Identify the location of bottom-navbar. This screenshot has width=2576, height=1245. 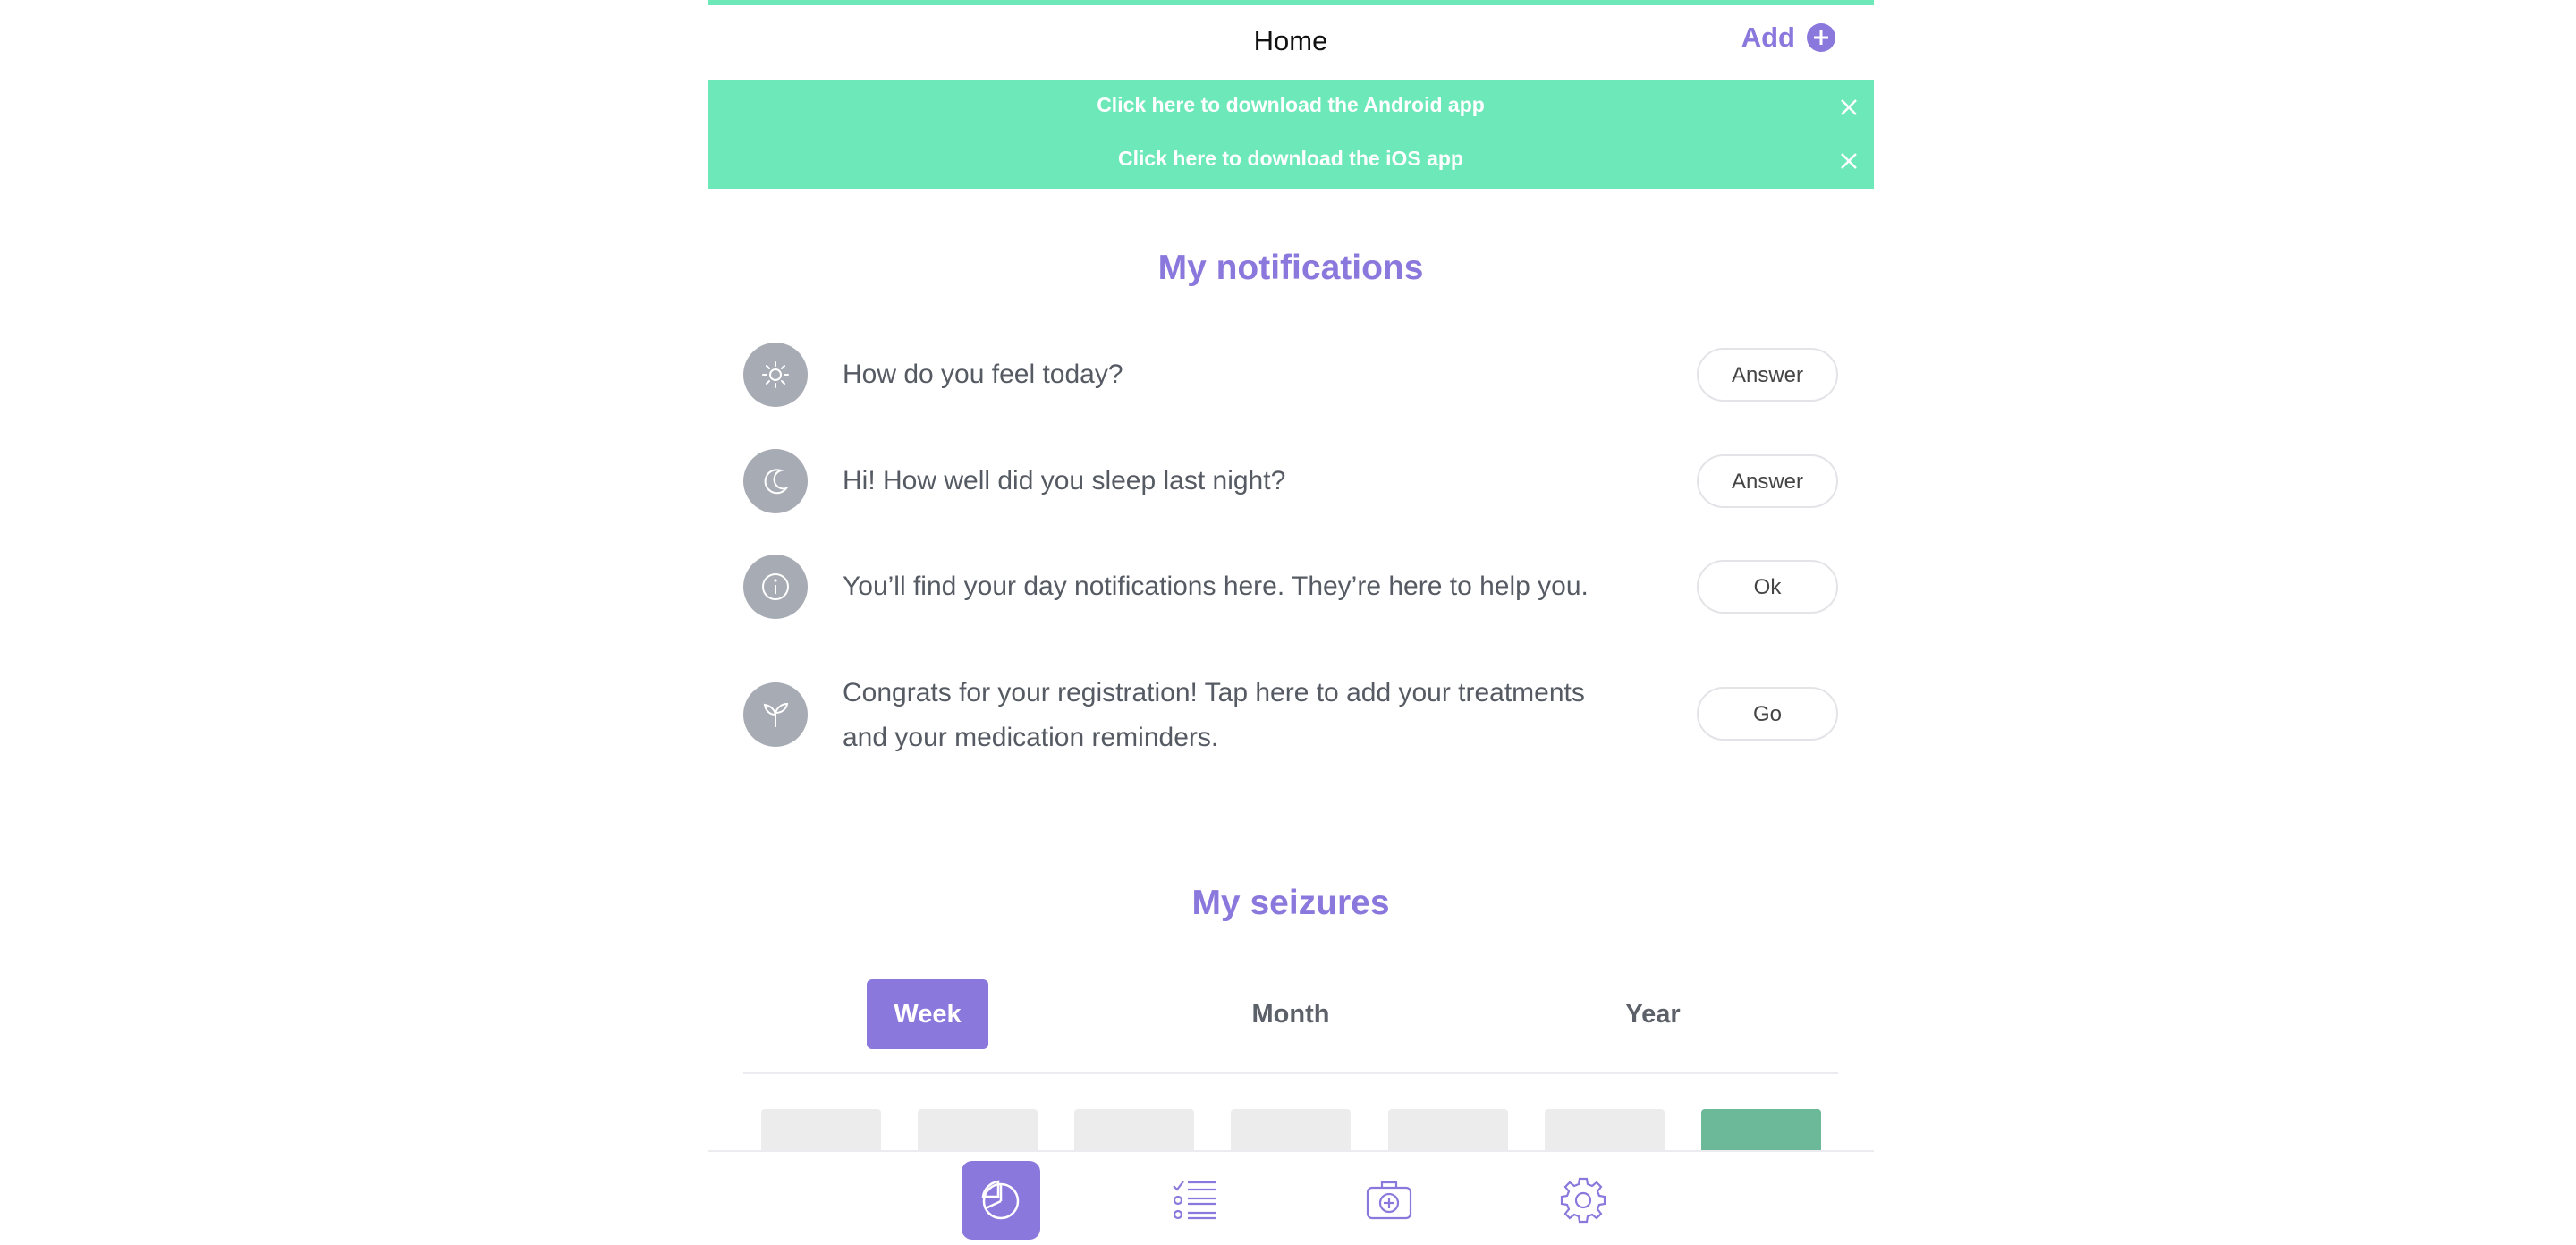
(1291, 1198).